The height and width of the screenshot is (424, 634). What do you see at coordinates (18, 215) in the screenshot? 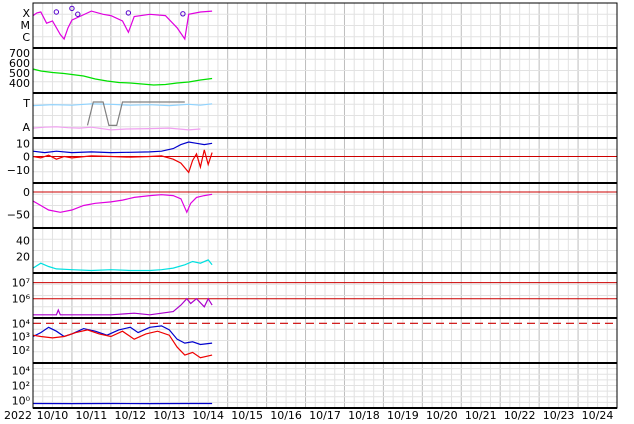
I see `dst-index-tick-label: −50` at bounding box center [18, 215].